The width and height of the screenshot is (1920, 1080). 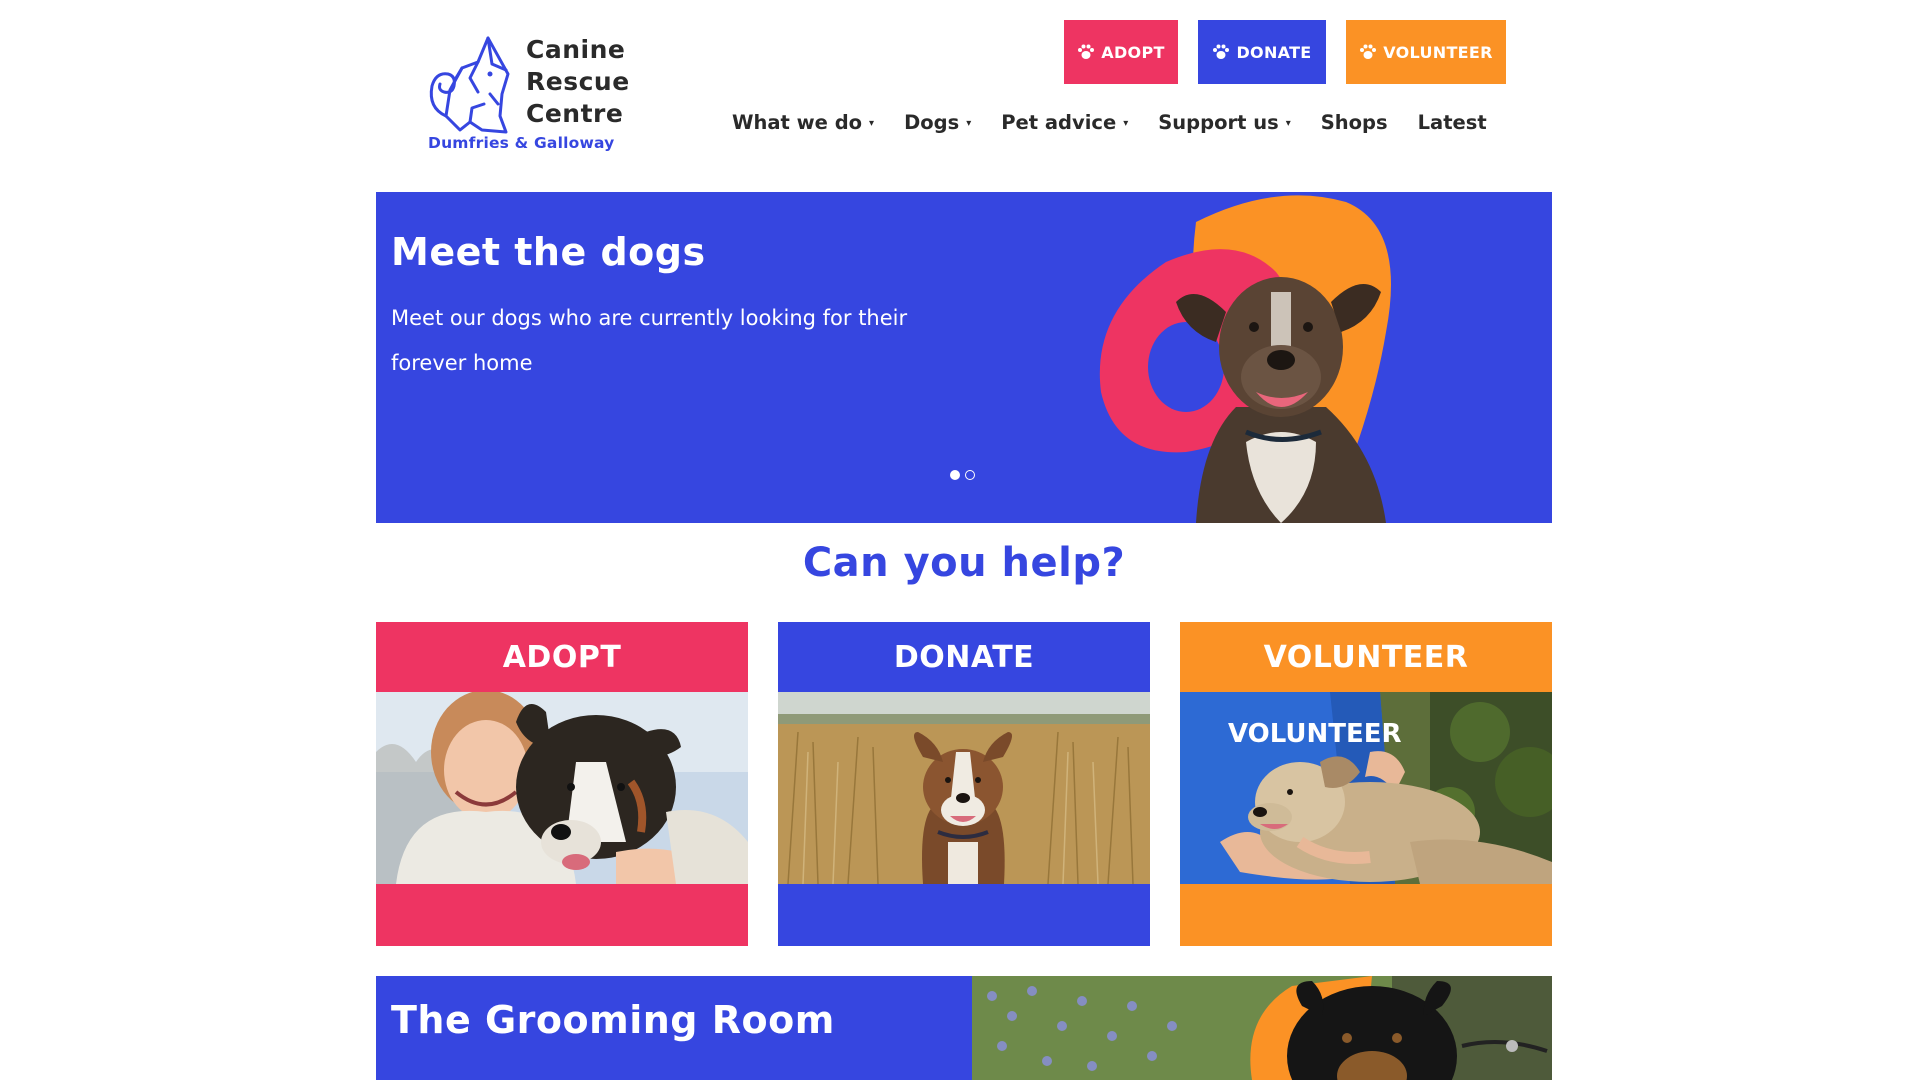 I want to click on volunteer-card: VOLUNTEER VOLUNTEER, so click(x=1366, y=784).